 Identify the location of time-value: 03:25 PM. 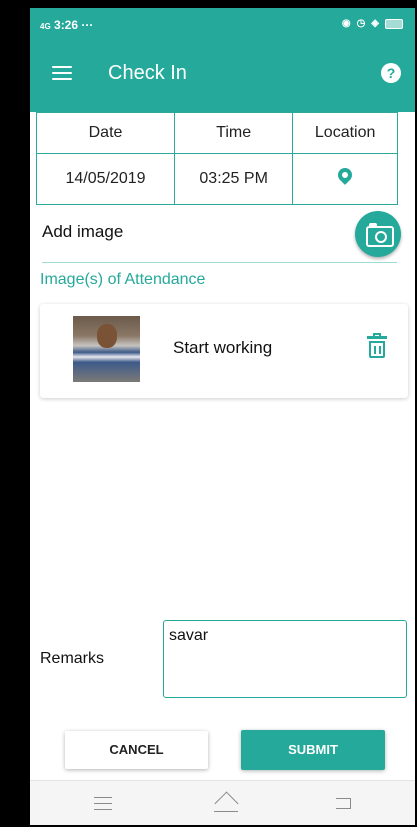
(234, 179).